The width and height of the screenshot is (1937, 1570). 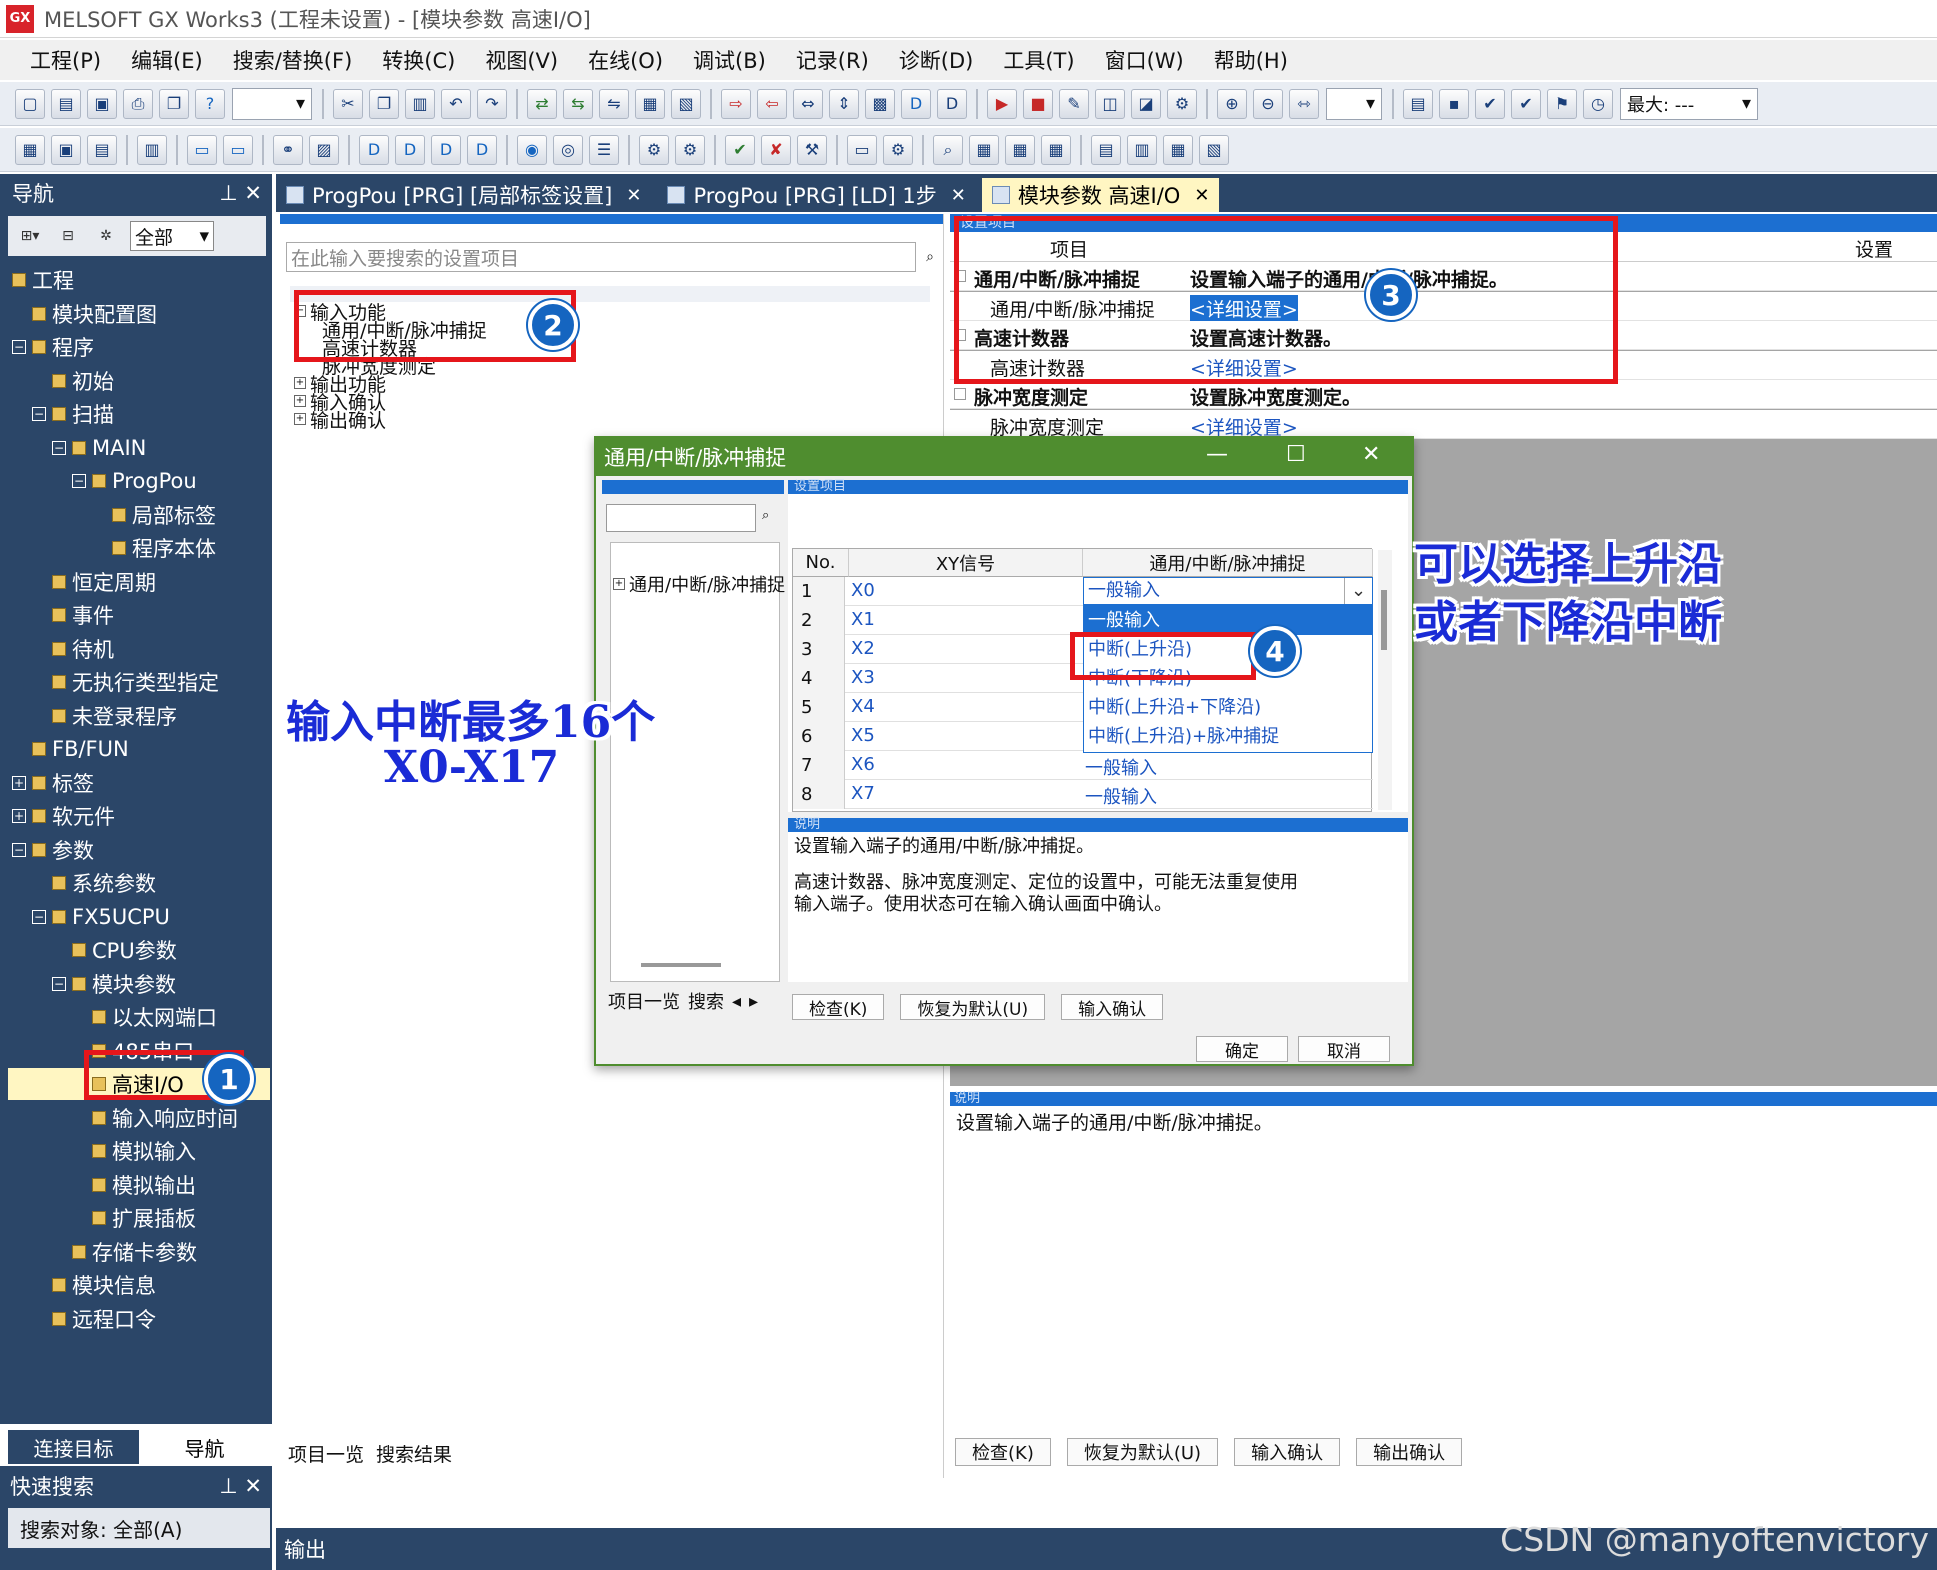 What do you see at coordinates (1228, 591) in the screenshot?
I see `mode-select: 一般输入 ⌄` at bounding box center [1228, 591].